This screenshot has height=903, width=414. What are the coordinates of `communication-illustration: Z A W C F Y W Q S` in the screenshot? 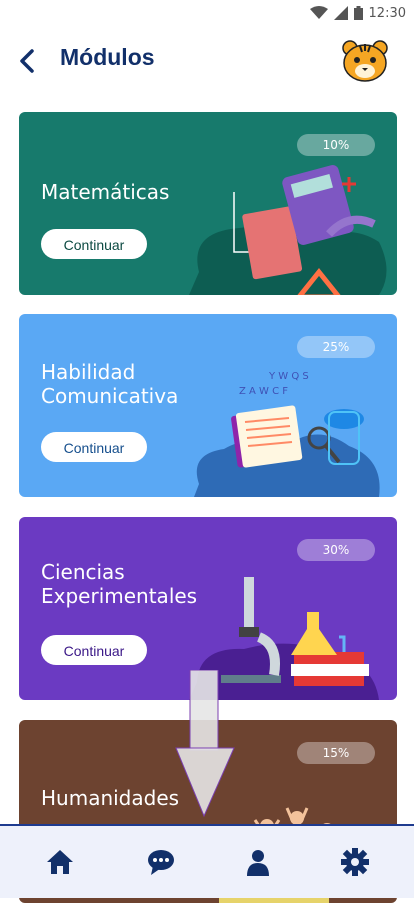 It's located at (287, 434).